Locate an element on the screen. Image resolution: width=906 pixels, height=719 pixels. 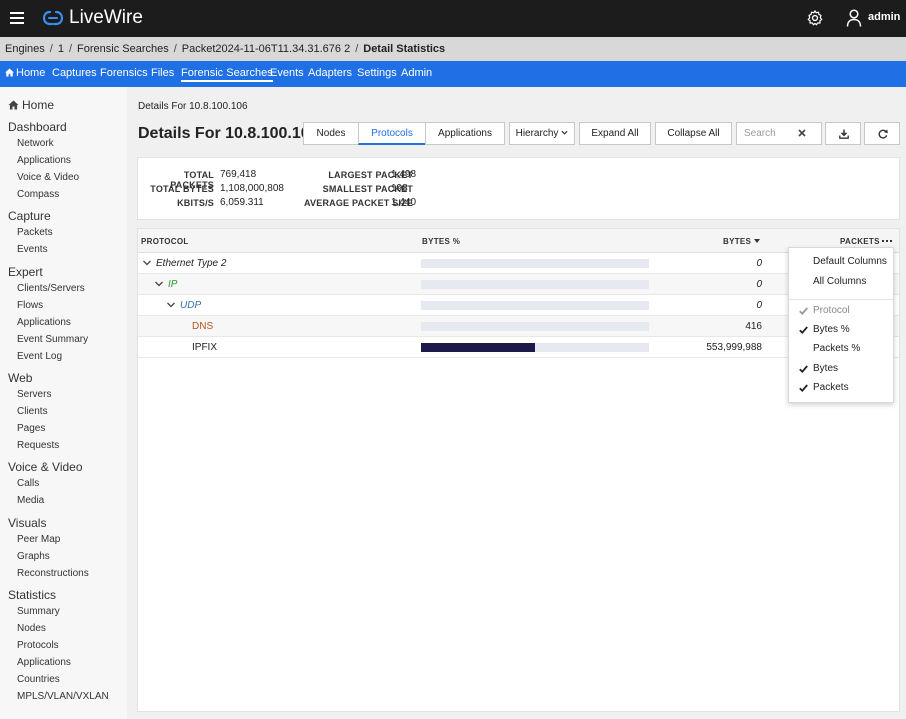
sidebar-item-requests: Requests is located at coordinates (38, 445).